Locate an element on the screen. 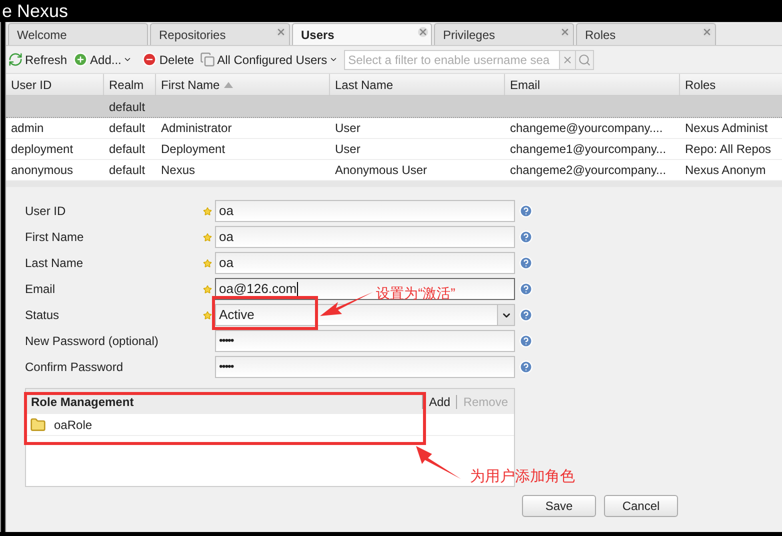 The height and width of the screenshot is (536, 782). table-cell: anonymous is located at coordinates (42, 170).